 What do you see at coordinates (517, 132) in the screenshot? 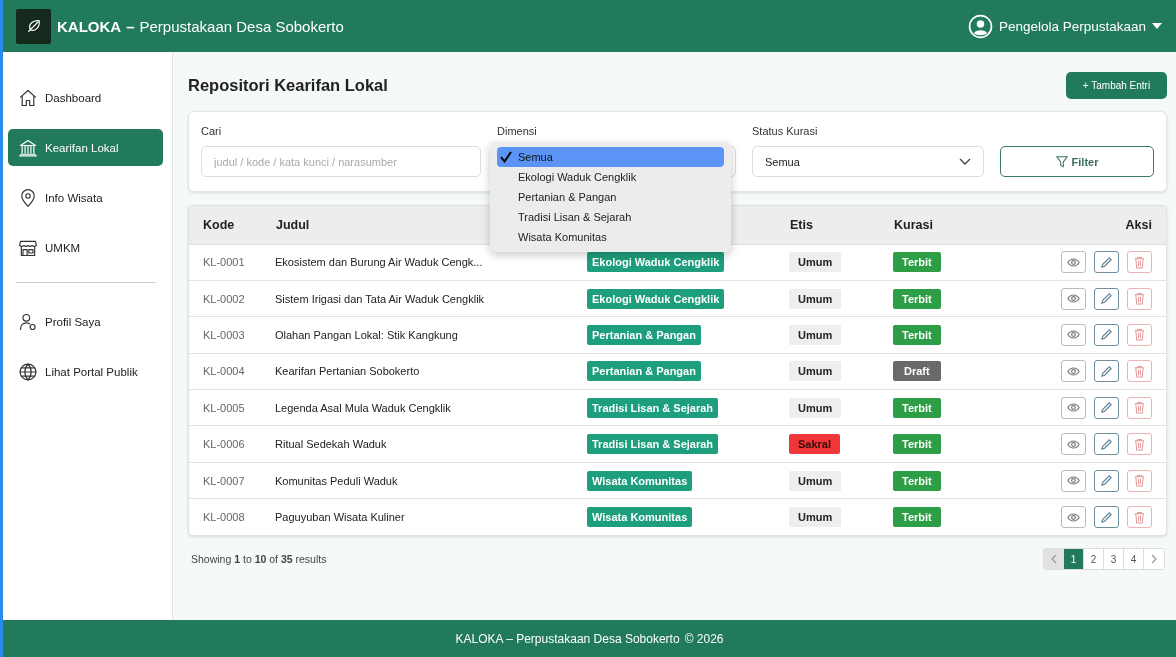
I see `field-label: Dimensi` at bounding box center [517, 132].